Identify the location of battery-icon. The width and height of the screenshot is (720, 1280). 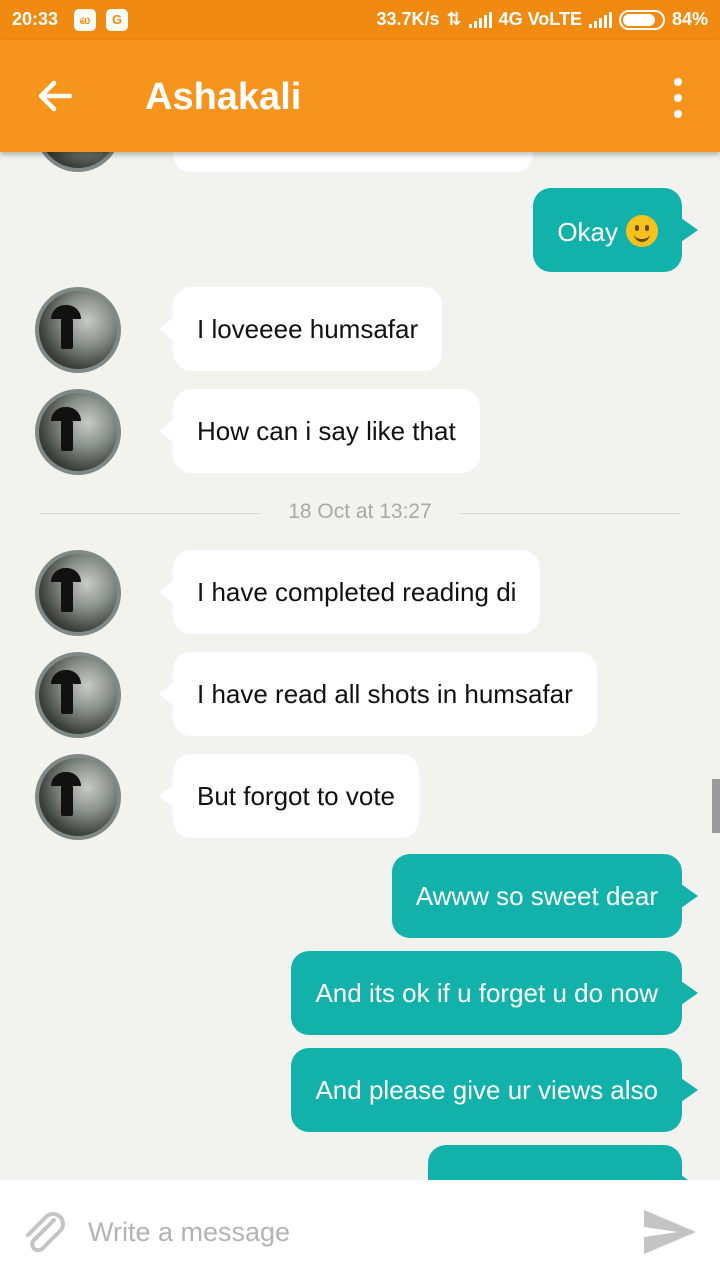
(641, 19).